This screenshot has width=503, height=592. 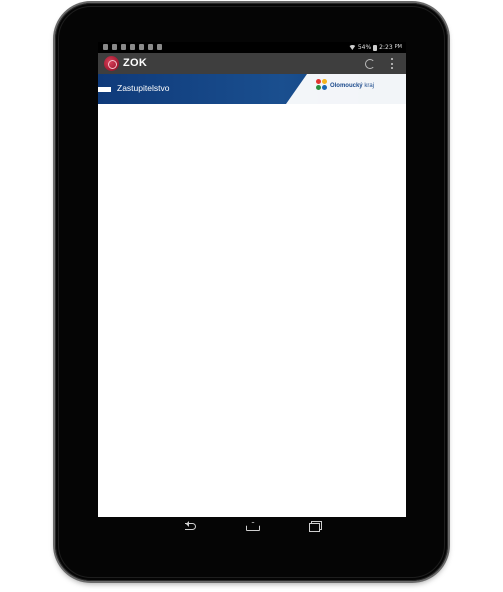 What do you see at coordinates (398, 47) in the screenshot?
I see `clock-ampm: PM` at bounding box center [398, 47].